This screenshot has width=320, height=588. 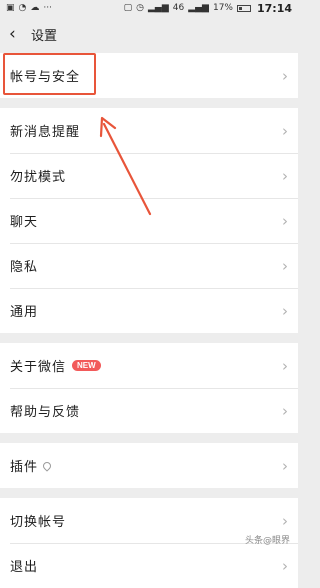 What do you see at coordinates (149, 175) in the screenshot?
I see `settings-row-do-not-disturb: 勿扰模式 ›` at bounding box center [149, 175].